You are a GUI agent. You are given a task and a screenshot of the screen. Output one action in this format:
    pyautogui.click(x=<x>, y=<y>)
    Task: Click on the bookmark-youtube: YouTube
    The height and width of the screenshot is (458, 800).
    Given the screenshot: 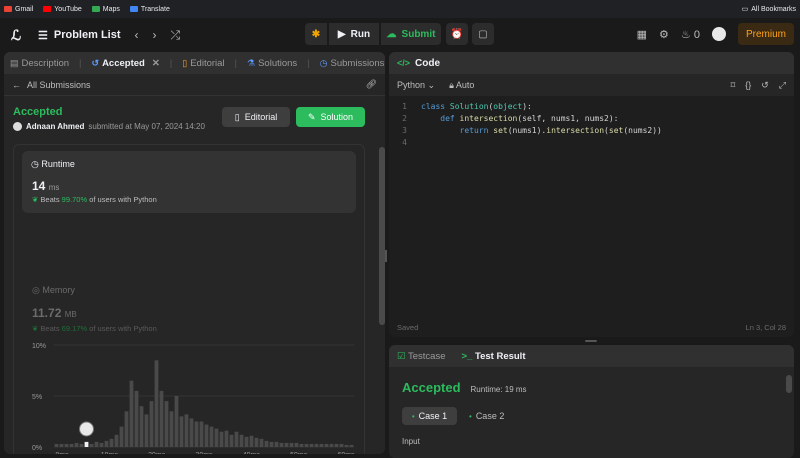 What is the action you would take?
    pyautogui.click(x=62, y=9)
    